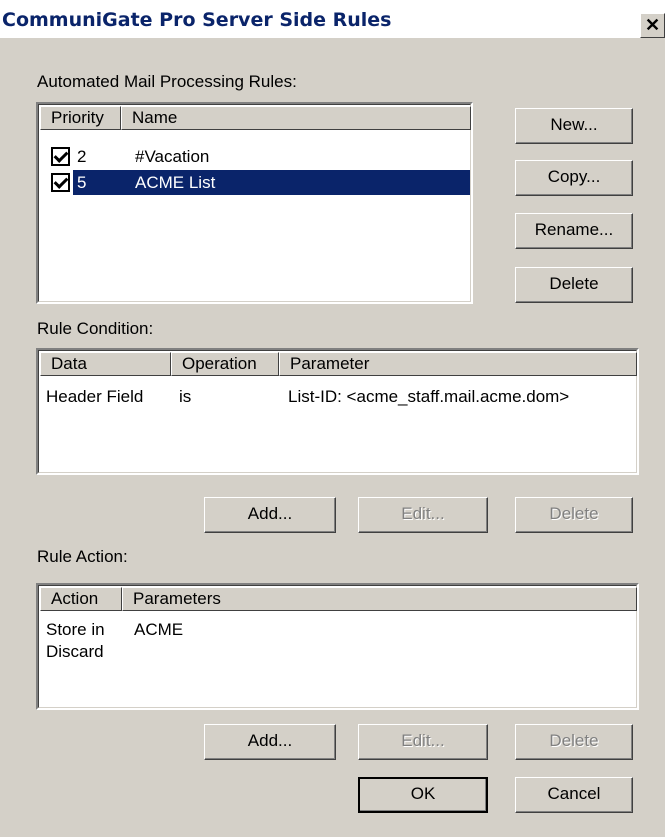 The image size is (665, 837). I want to click on rule-row: 5 ACME List, so click(255, 182).